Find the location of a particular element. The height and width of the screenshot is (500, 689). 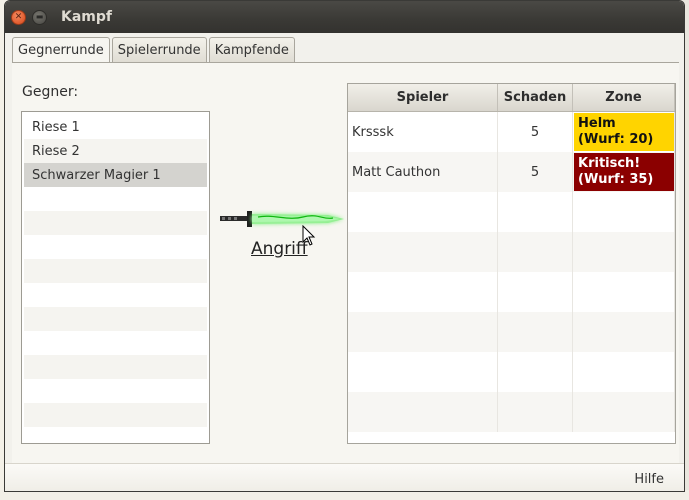

zone-badge: Helm (Wurf: 20) is located at coordinates (624, 132).